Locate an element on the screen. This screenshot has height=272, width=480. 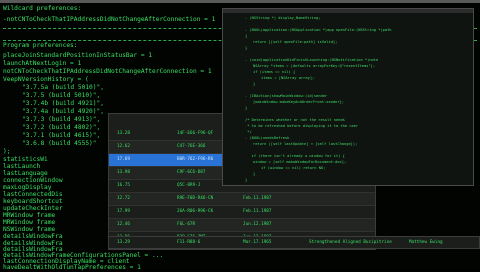
terminal-line: ); is located at coordinates (7, 151).